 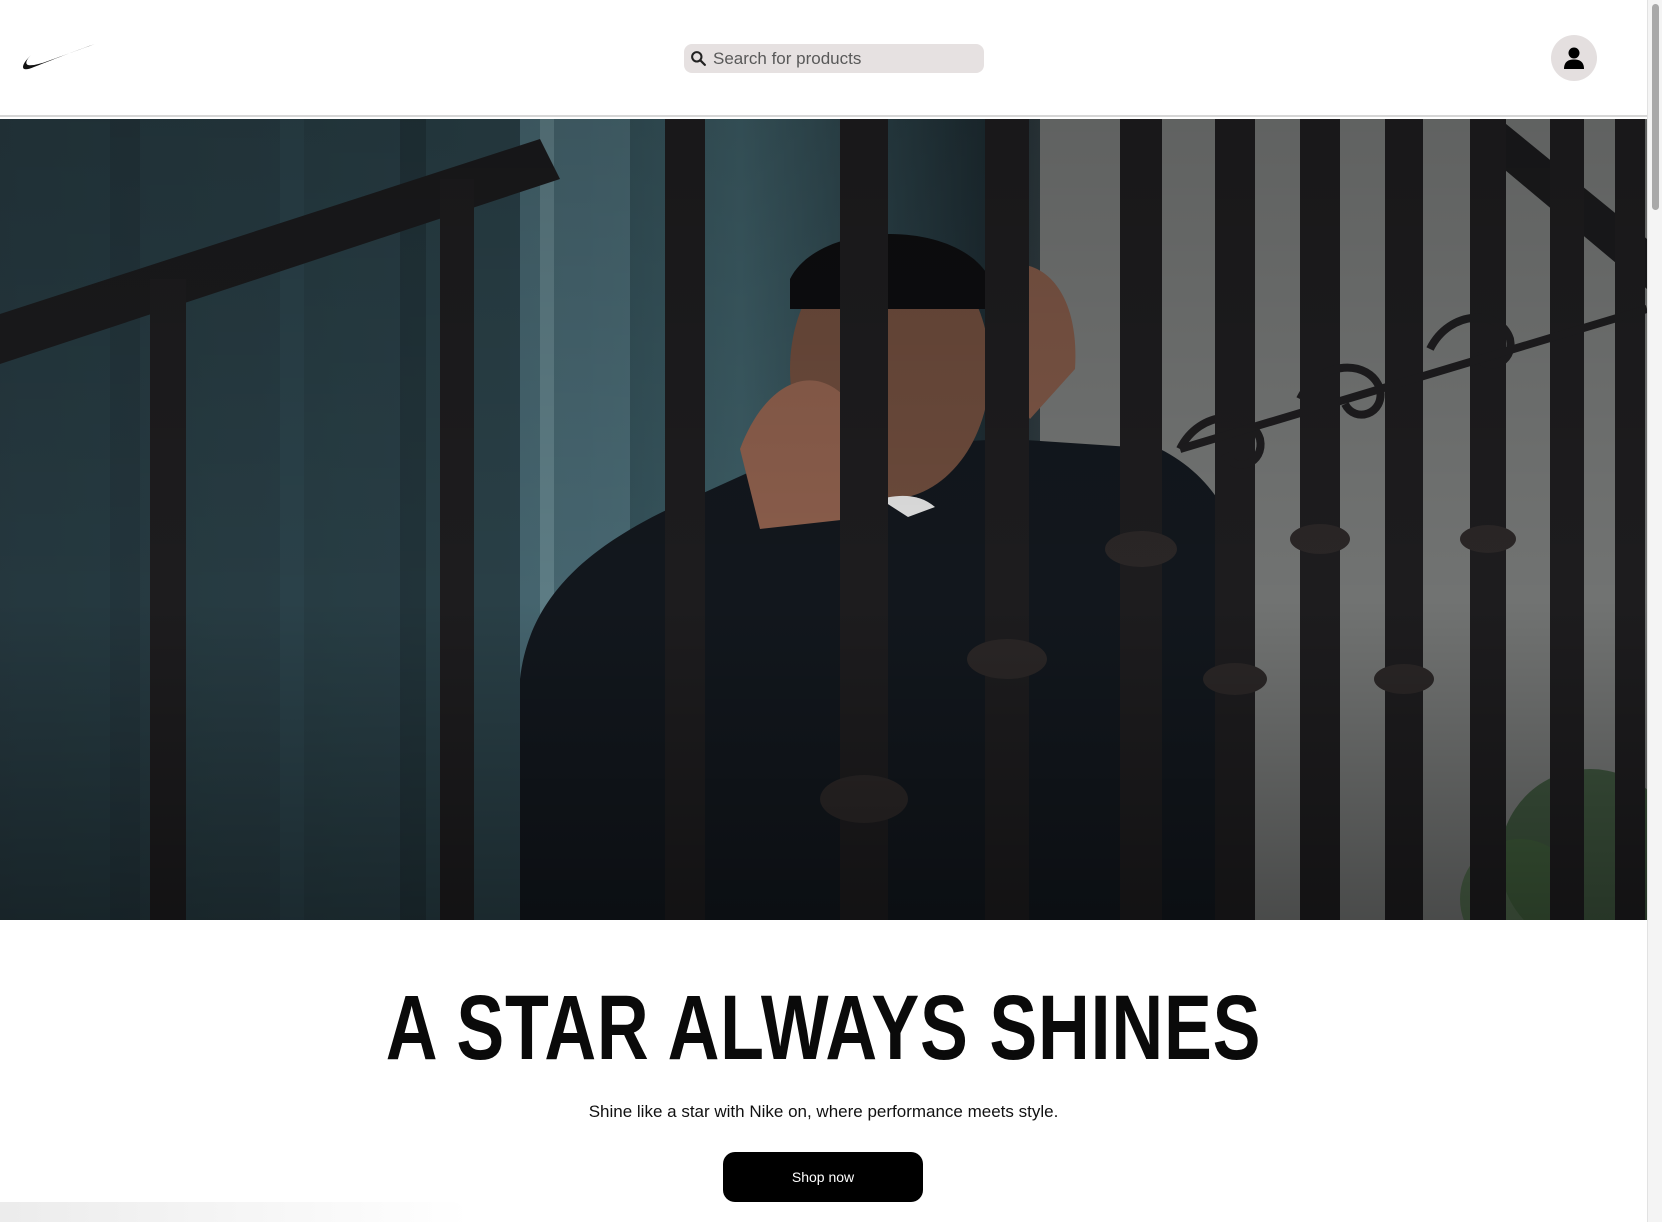 I want to click on nike-logo-link, so click(x=59, y=58).